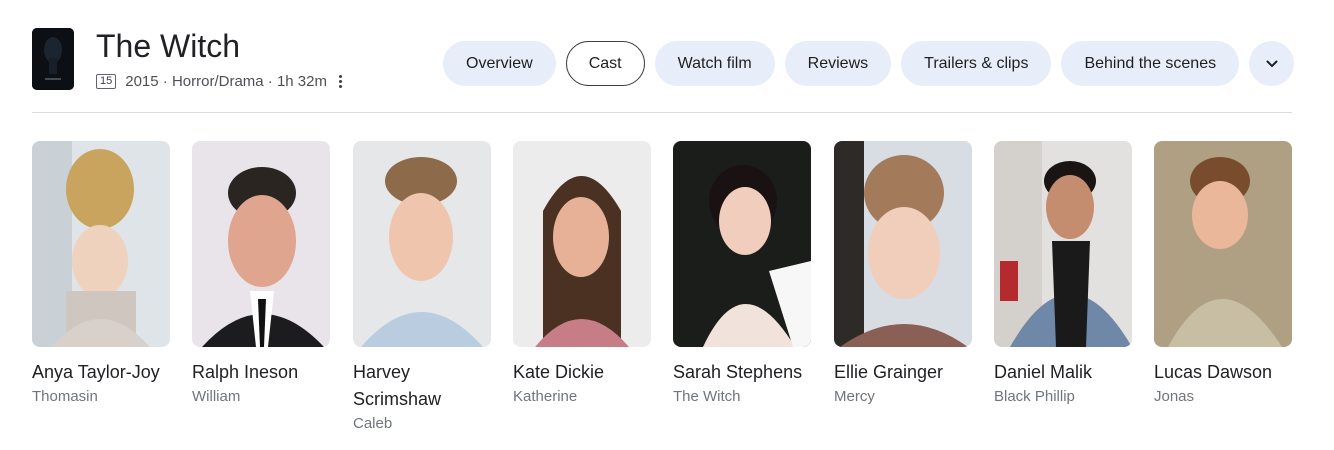 This screenshot has width=1334, height=450. I want to click on cast-role: Black Phillip, so click(1034, 396).